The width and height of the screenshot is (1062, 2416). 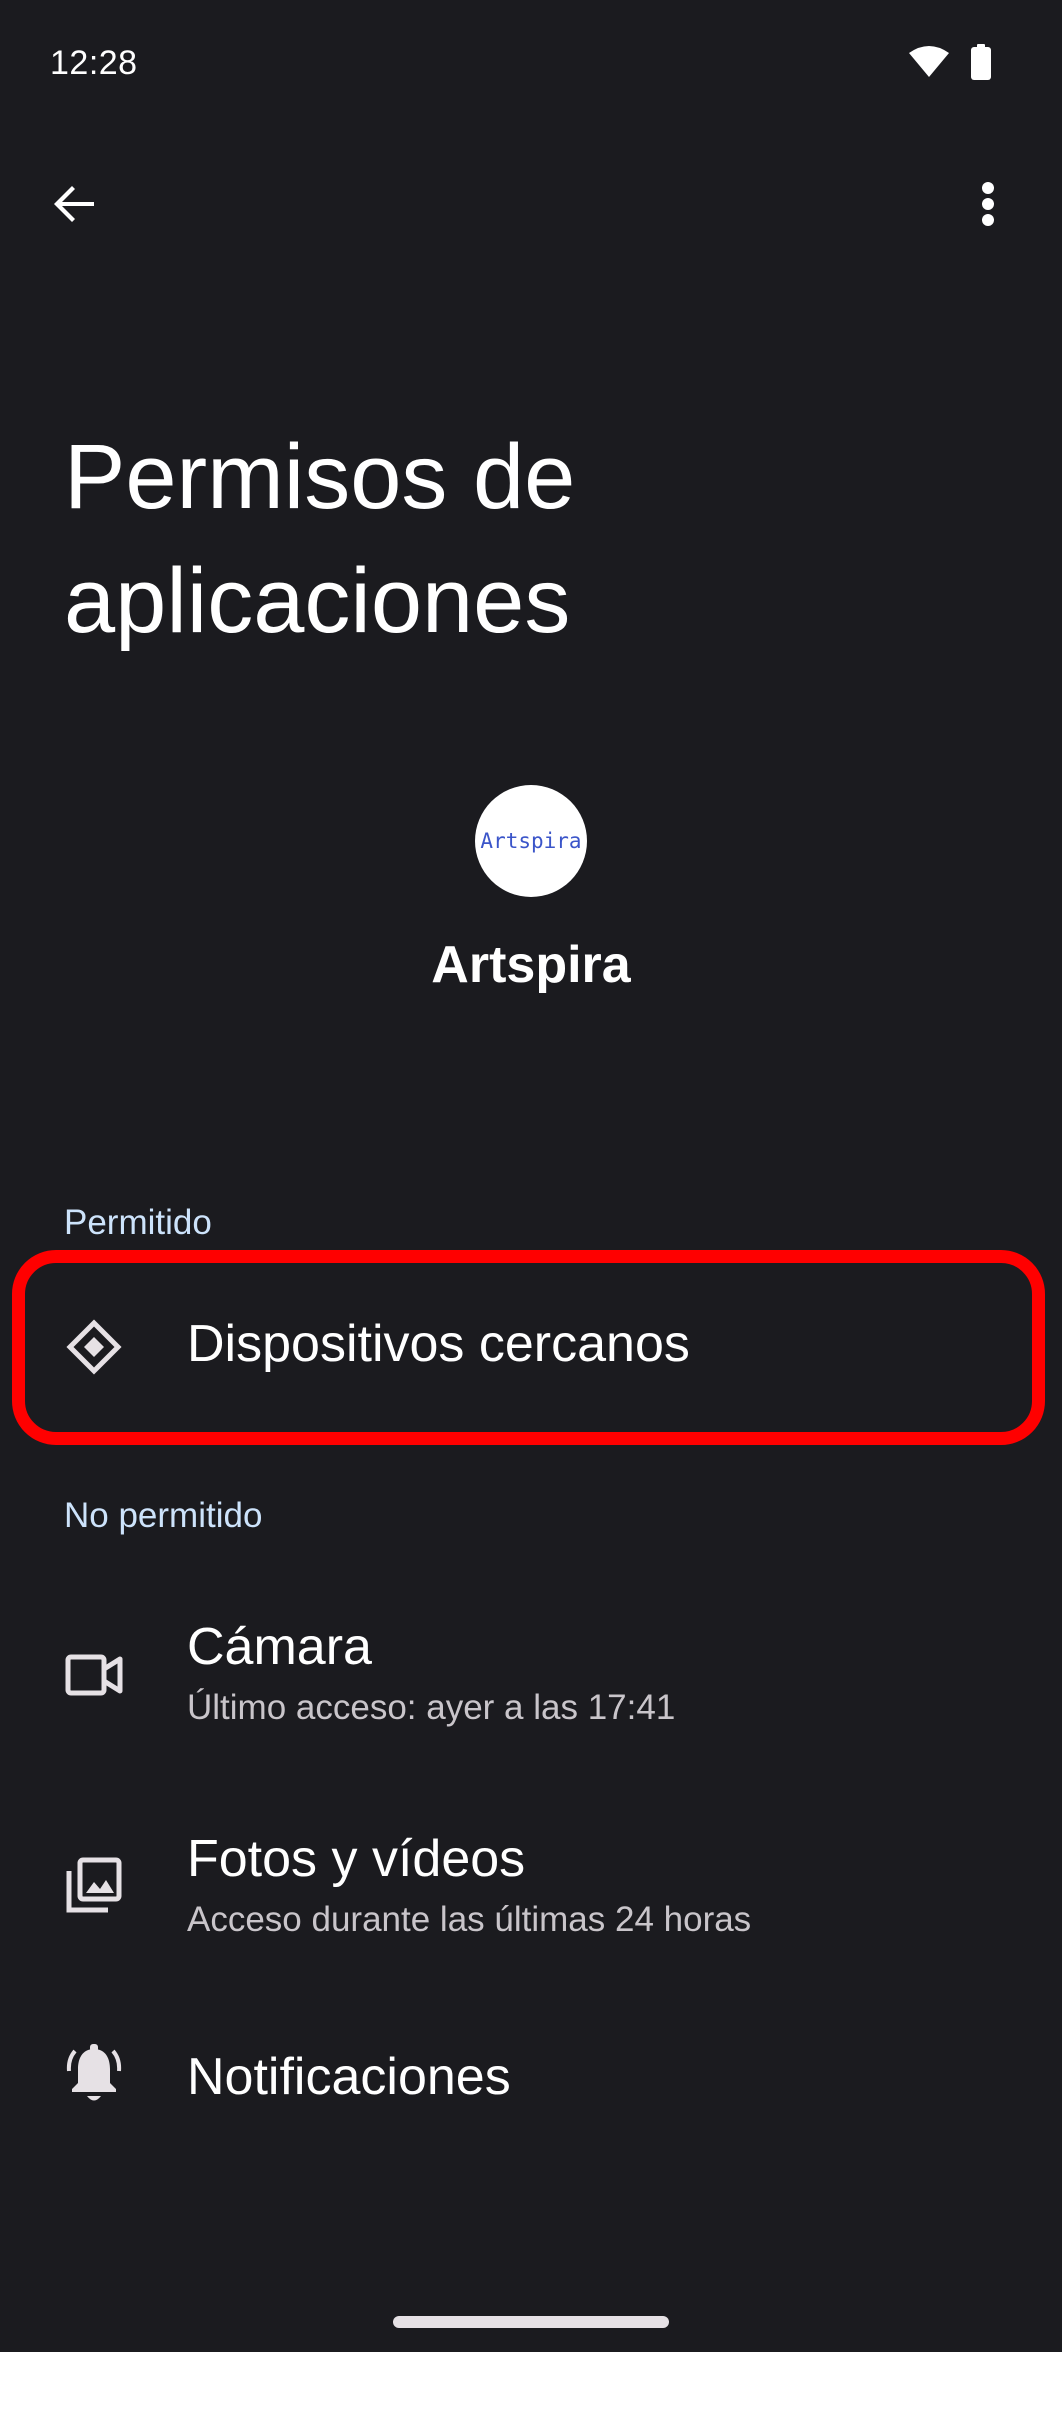 What do you see at coordinates (531, 965) in the screenshot?
I see `app-name: Artspira` at bounding box center [531, 965].